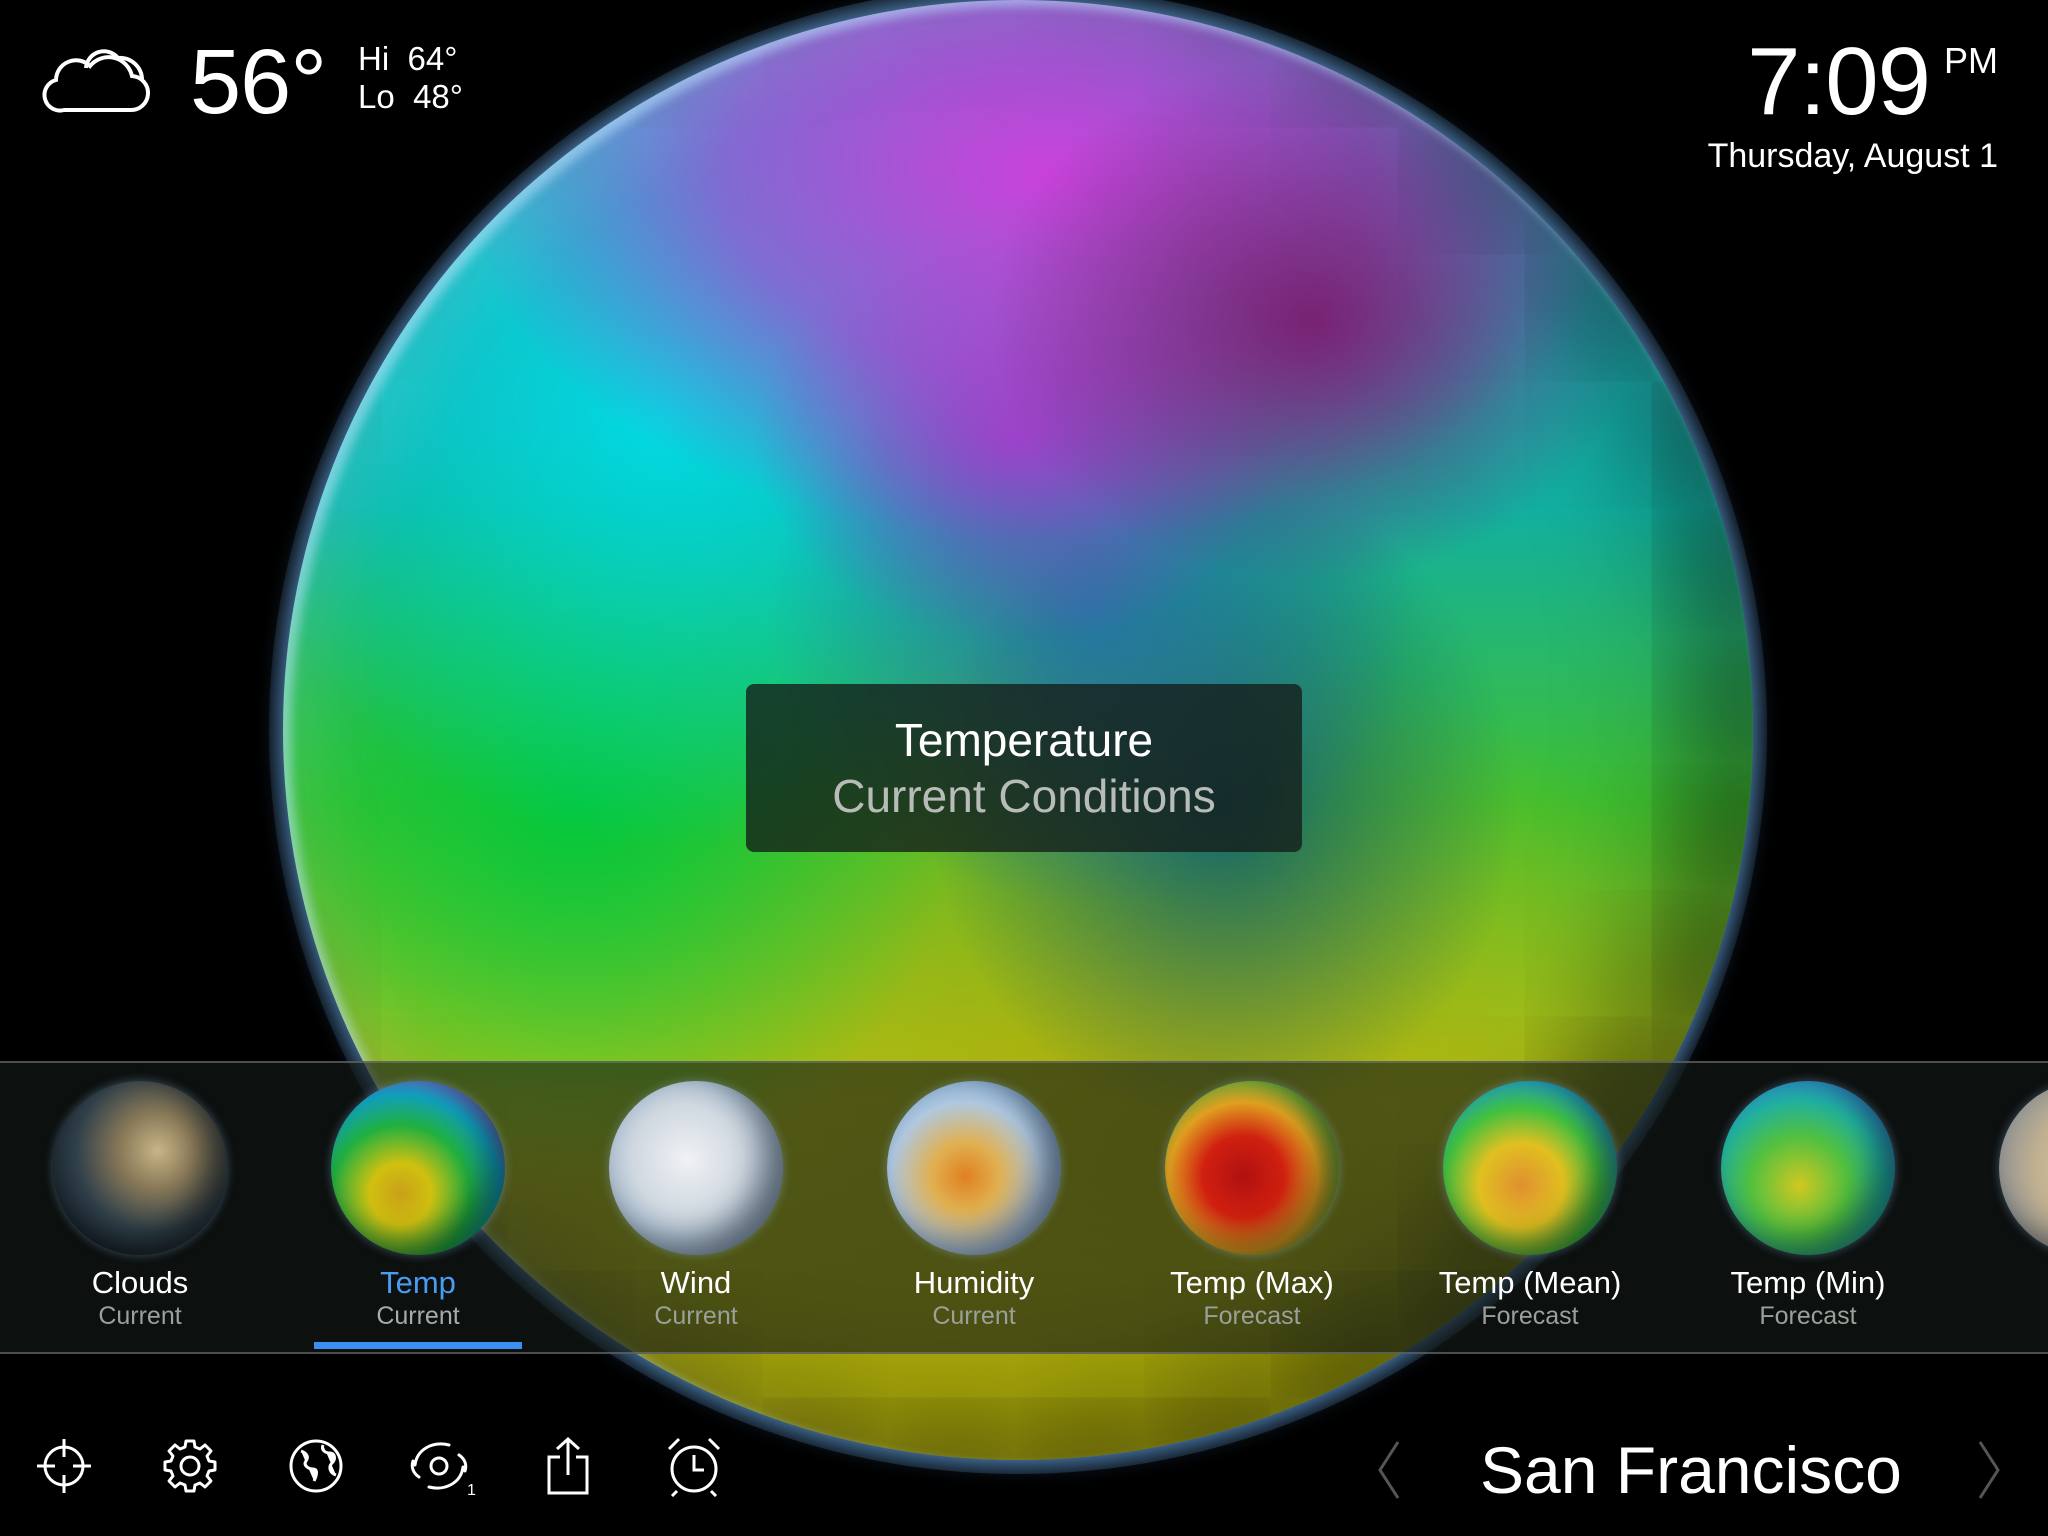 This screenshot has width=2048, height=1536. Describe the element at coordinates (418, 1168) in the screenshot. I see `temp-globe-thumbnail` at that location.